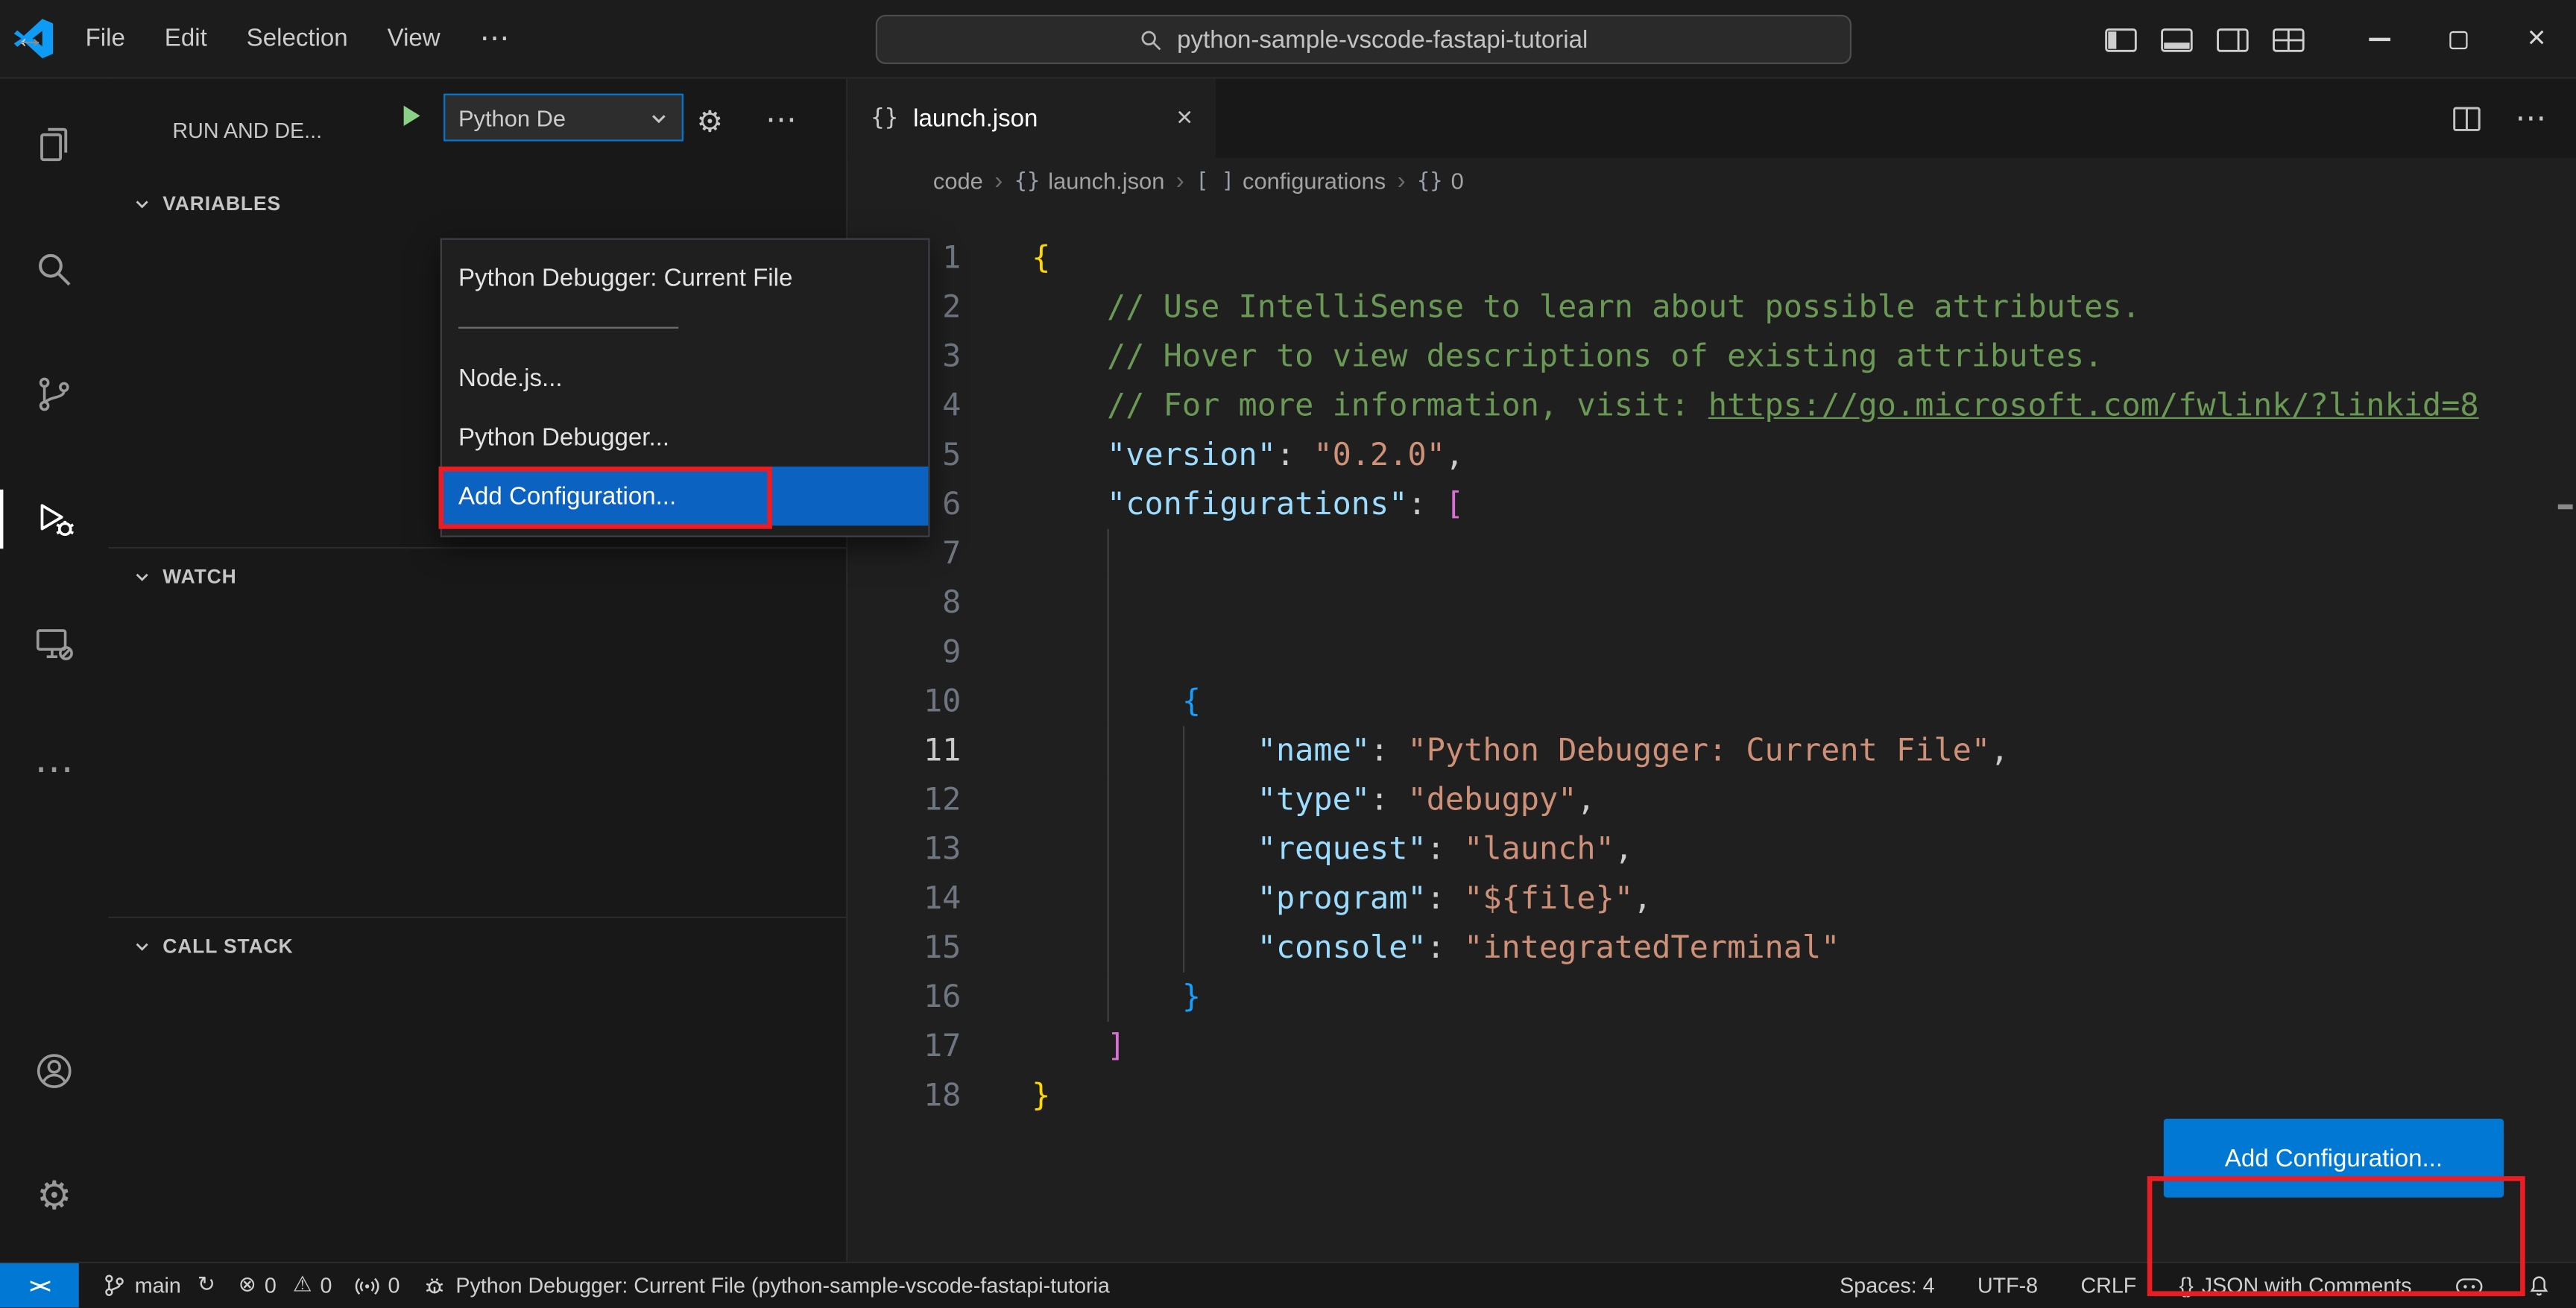 The width and height of the screenshot is (2576, 1308). What do you see at coordinates (781, 120) in the screenshot?
I see `debug-views-more-icon: ⋯` at bounding box center [781, 120].